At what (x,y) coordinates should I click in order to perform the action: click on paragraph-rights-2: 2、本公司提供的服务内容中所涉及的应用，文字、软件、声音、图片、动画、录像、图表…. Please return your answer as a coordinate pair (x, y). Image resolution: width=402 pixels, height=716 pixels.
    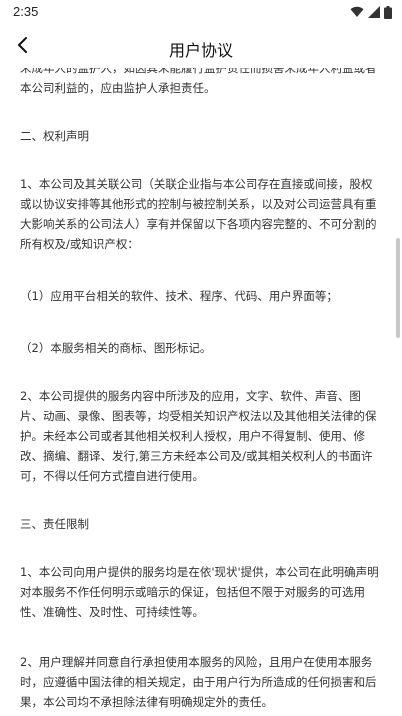
    Looking at the image, I should click on (198, 436).